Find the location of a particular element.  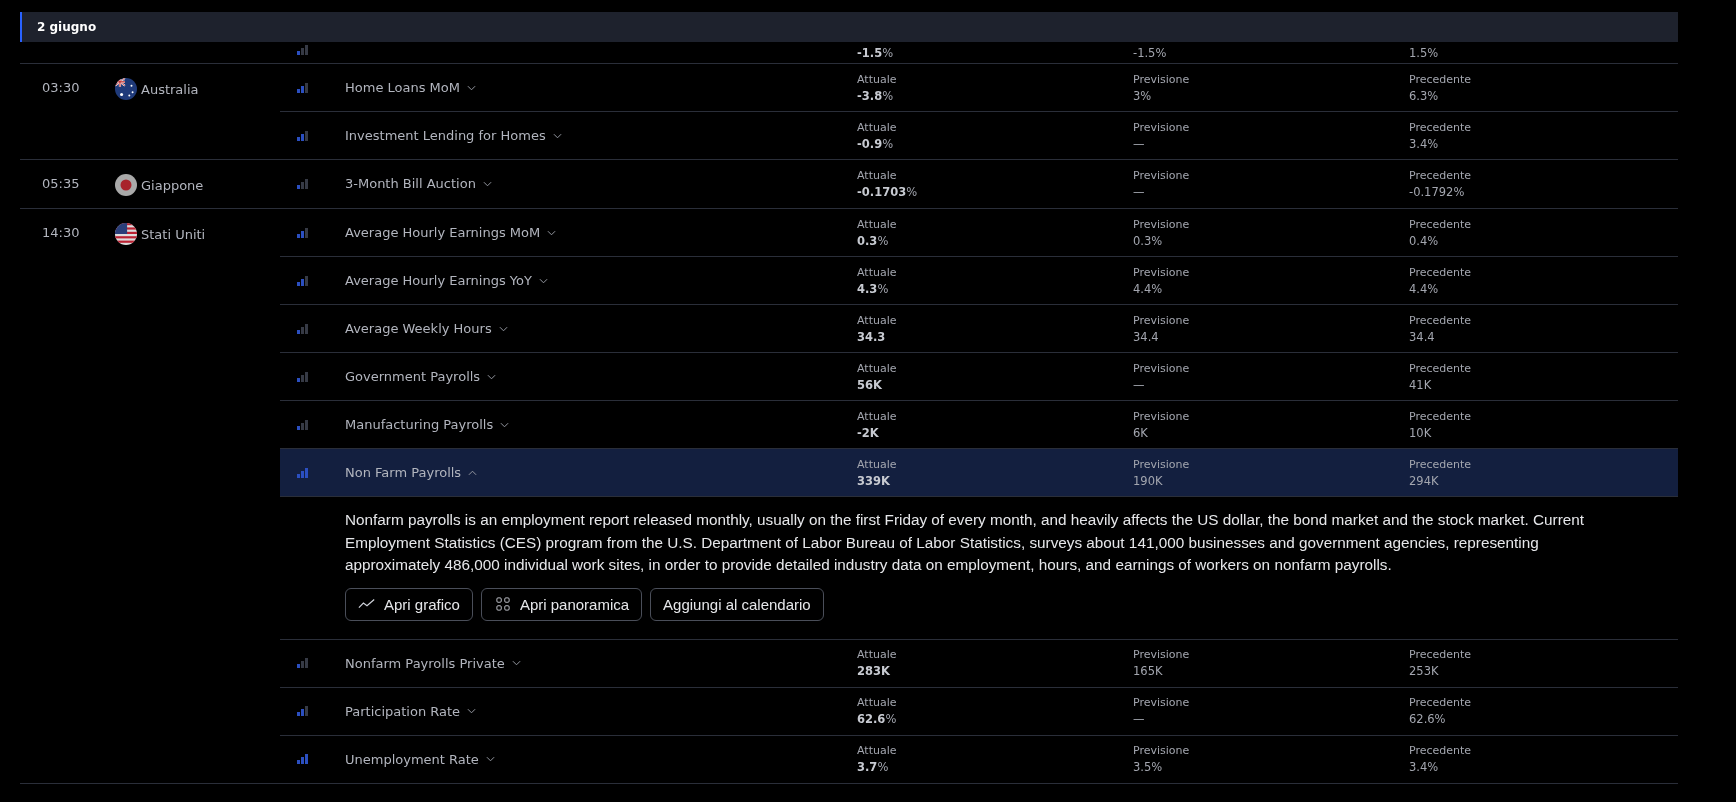

previous-value: 41K is located at coordinates (1421, 384).